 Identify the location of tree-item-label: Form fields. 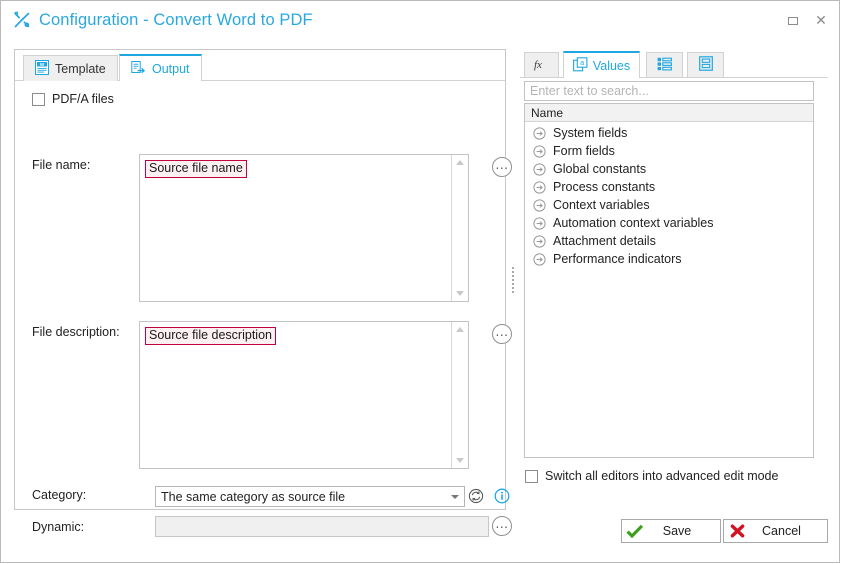
(584, 151).